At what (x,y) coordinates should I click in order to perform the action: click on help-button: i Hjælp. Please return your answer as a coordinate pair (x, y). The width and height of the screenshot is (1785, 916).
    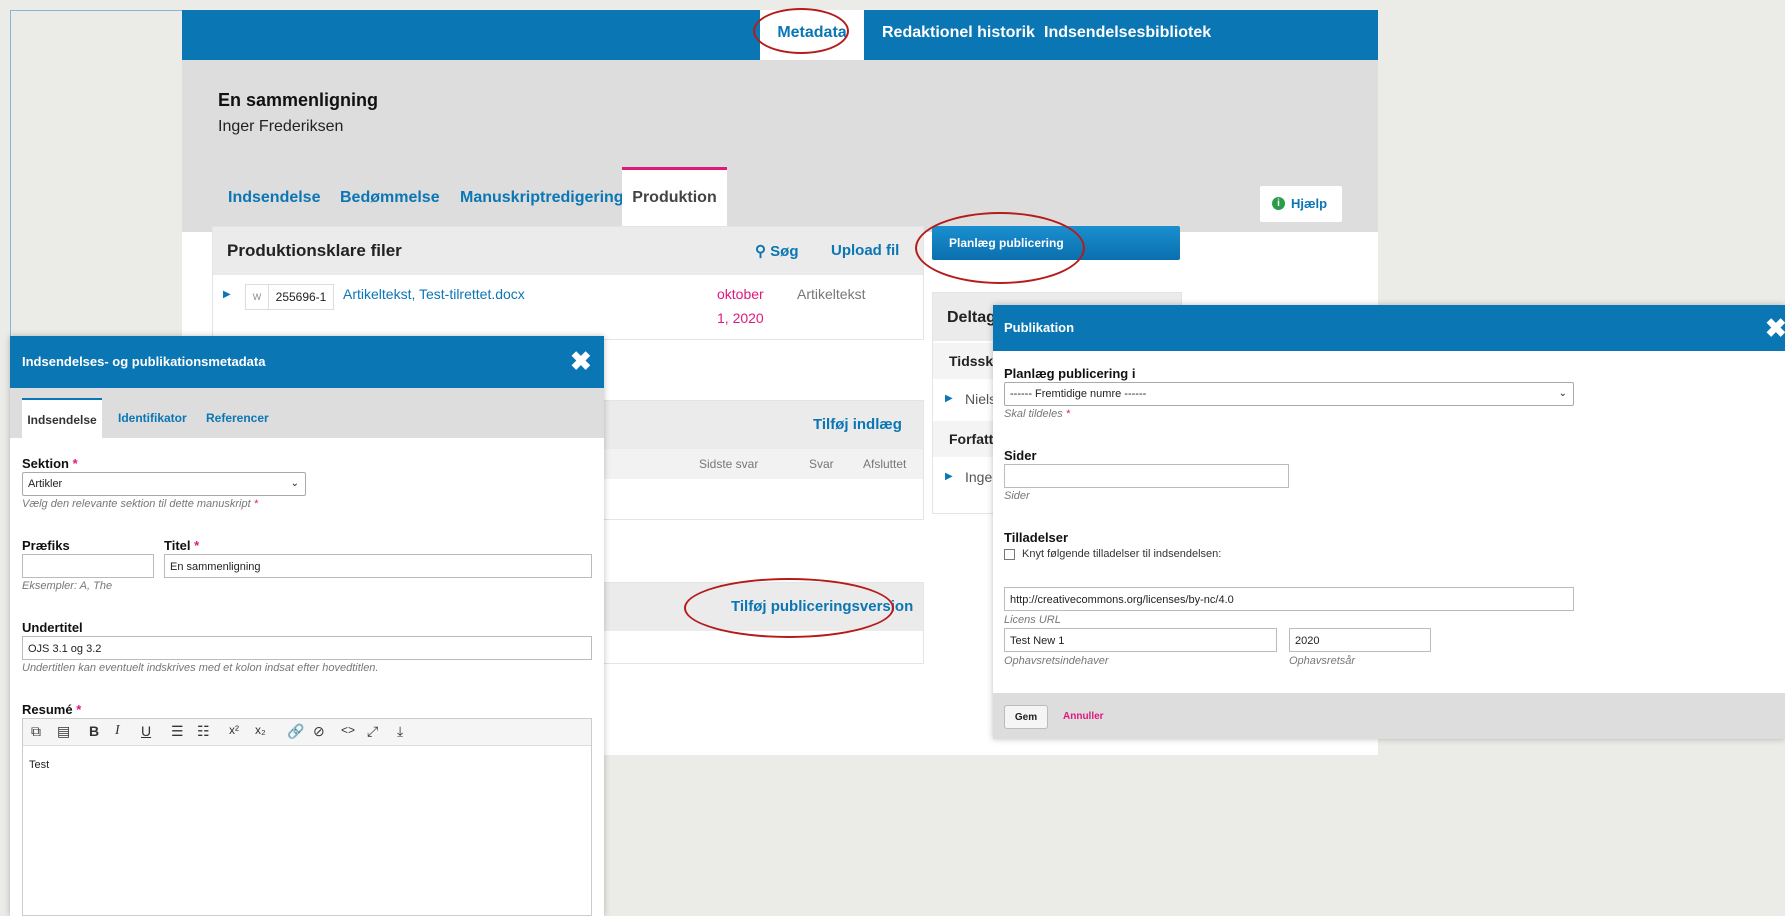
    Looking at the image, I should click on (1301, 204).